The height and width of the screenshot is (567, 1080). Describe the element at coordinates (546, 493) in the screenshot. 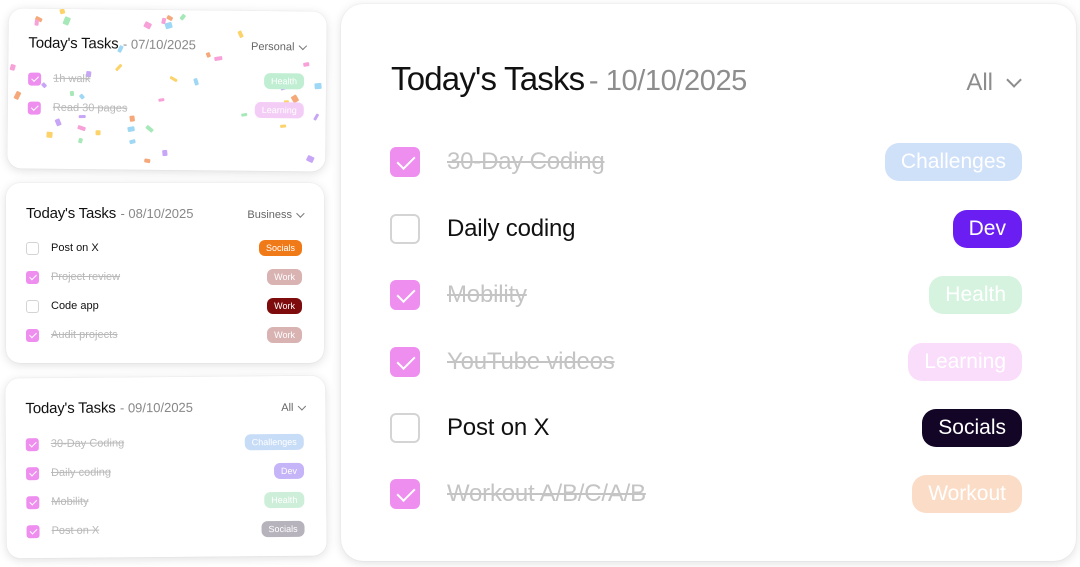

I see `task-label: Workout A/B/C/A/B` at that location.